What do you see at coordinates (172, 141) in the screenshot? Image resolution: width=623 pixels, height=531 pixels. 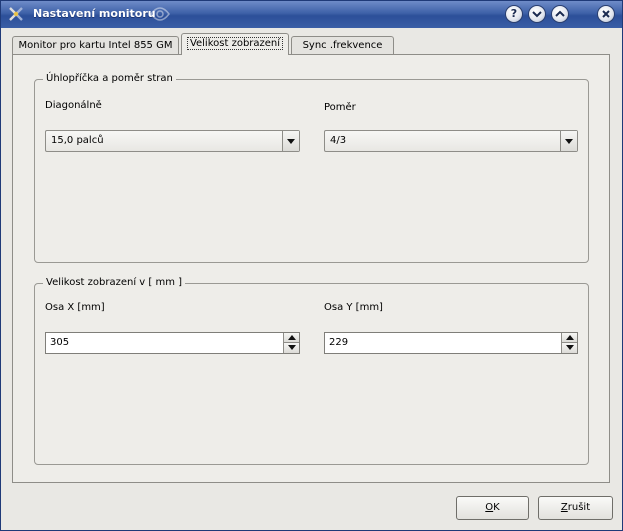 I see `diagonal-combo: 15,0 palců` at bounding box center [172, 141].